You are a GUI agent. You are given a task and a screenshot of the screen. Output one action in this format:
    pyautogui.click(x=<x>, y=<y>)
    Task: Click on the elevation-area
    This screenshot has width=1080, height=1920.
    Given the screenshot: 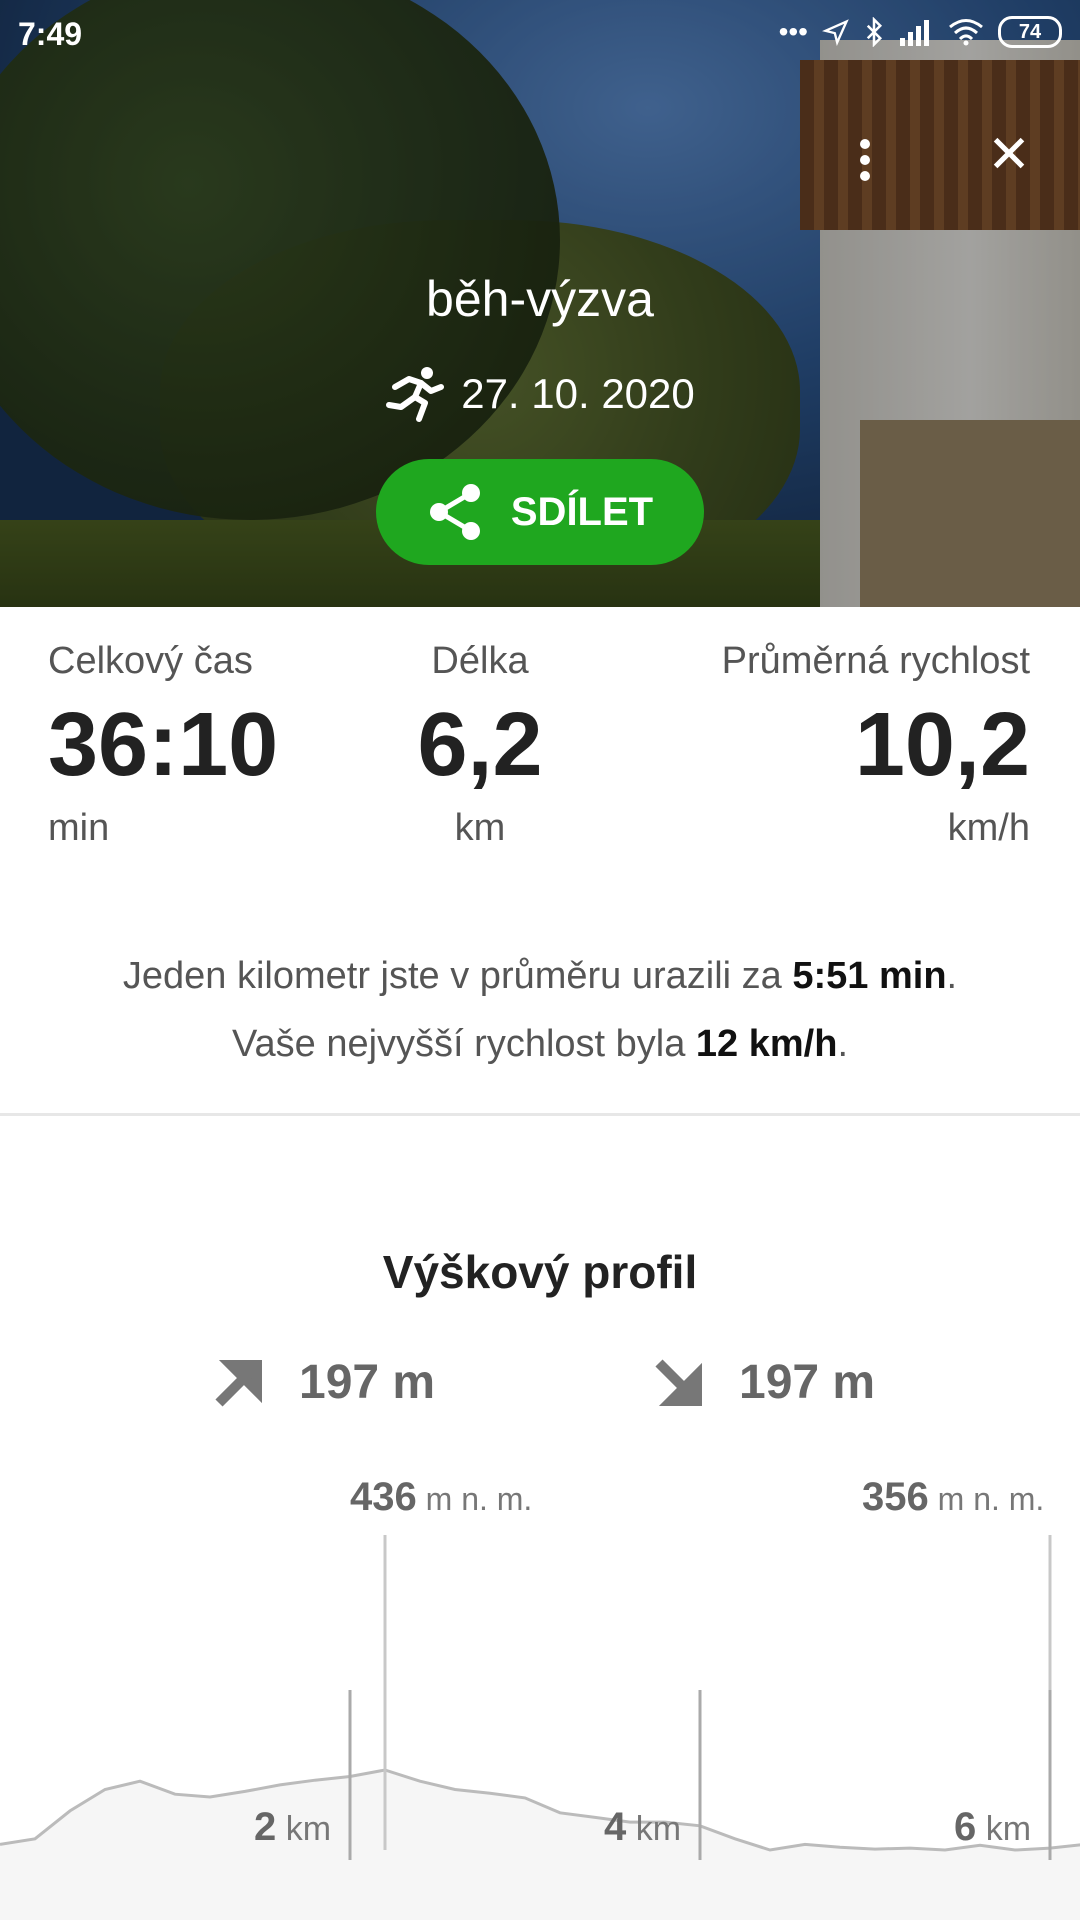 What is the action you would take?
    pyautogui.click(x=540, y=1845)
    